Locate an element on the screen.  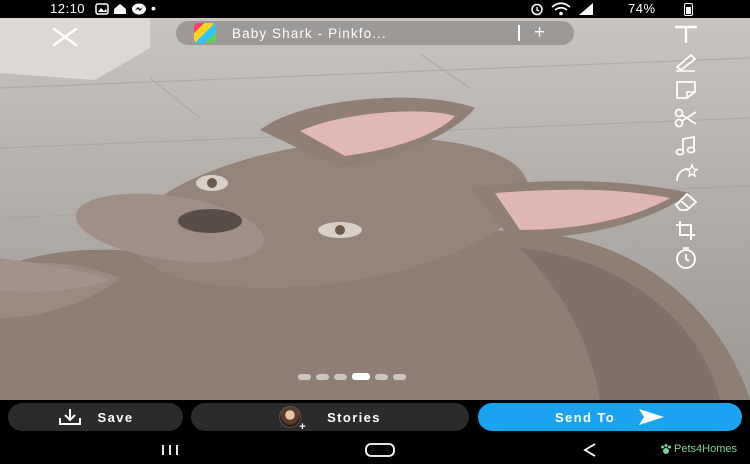
watermark: Pets4Homes is located at coordinates (698, 449).